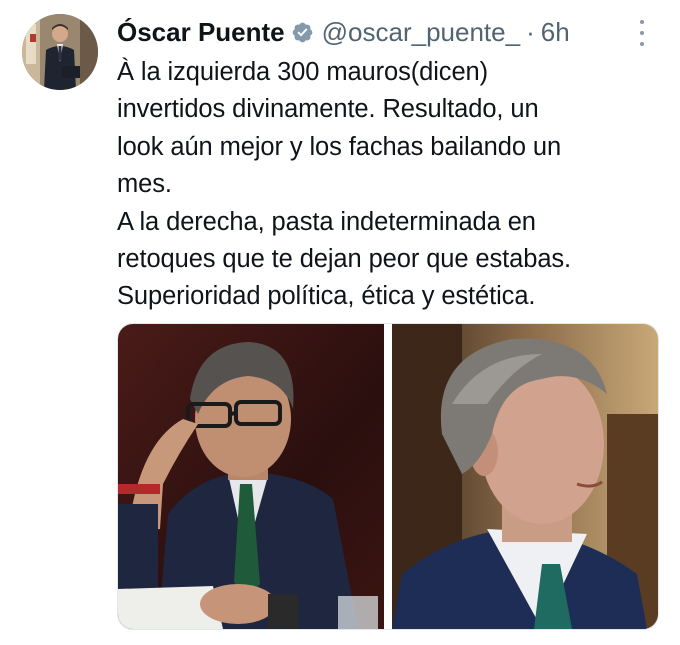 This screenshot has width=680, height=645. I want to click on tweet-text-line: look aún mejor y los fachas bailando un, so click(339, 146).